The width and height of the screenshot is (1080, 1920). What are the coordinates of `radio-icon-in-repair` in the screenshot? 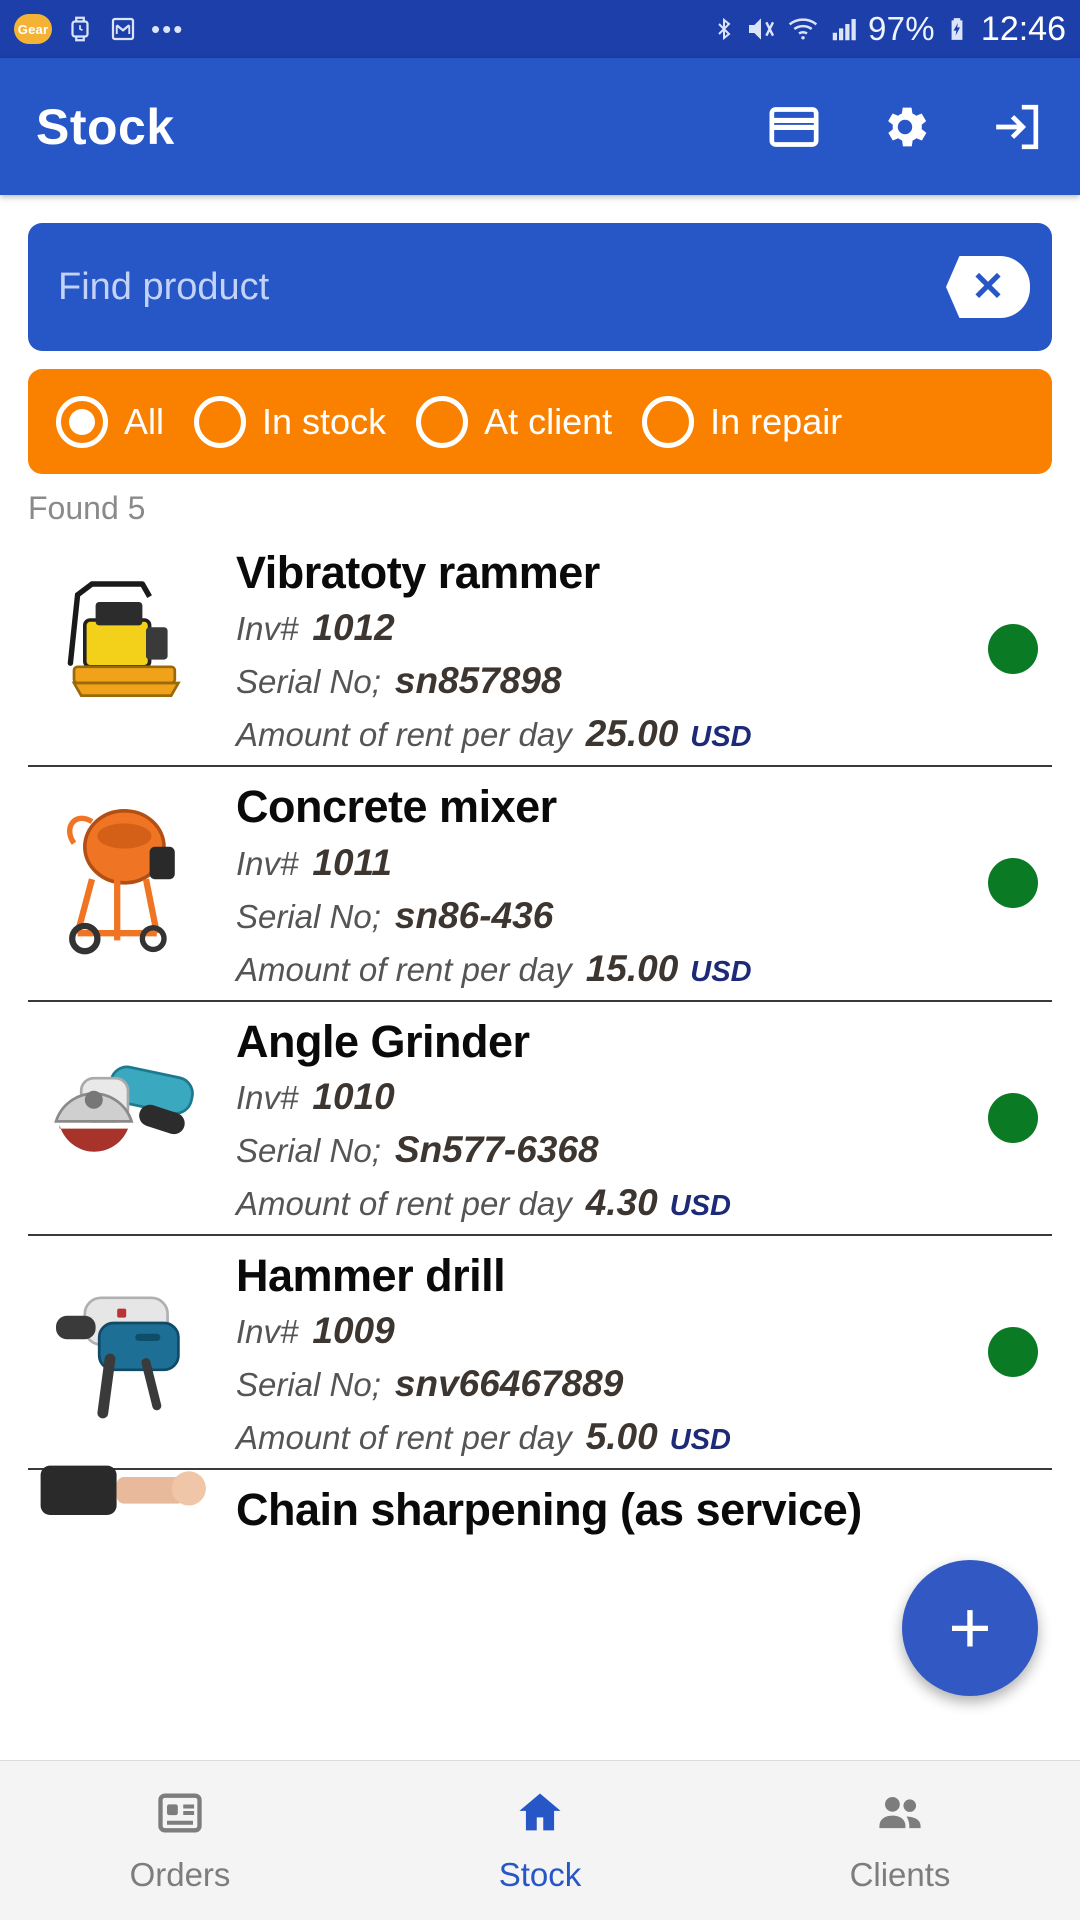 It's located at (668, 421).